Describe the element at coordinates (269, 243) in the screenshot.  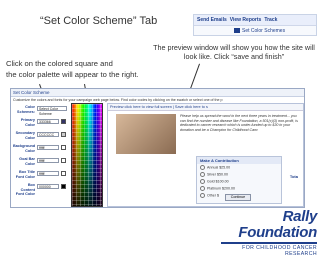
I see `logo-rule` at that location.